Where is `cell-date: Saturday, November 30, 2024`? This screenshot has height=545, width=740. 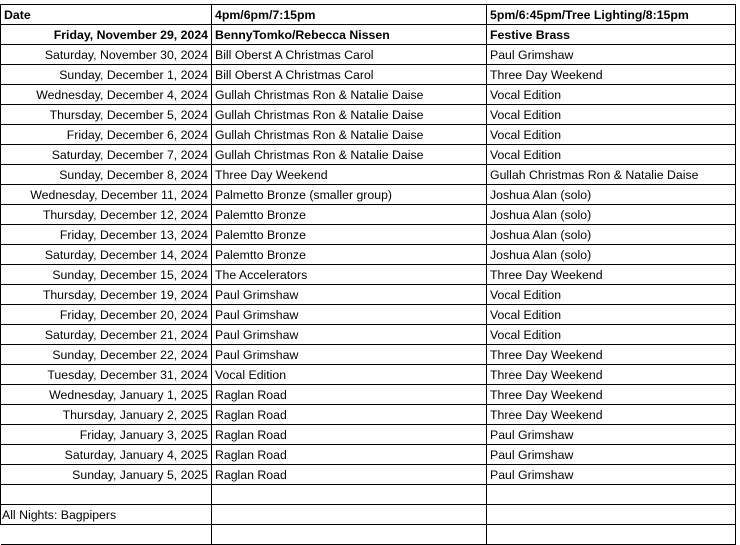 cell-date: Saturday, November 30, 2024 is located at coordinates (106, 54).